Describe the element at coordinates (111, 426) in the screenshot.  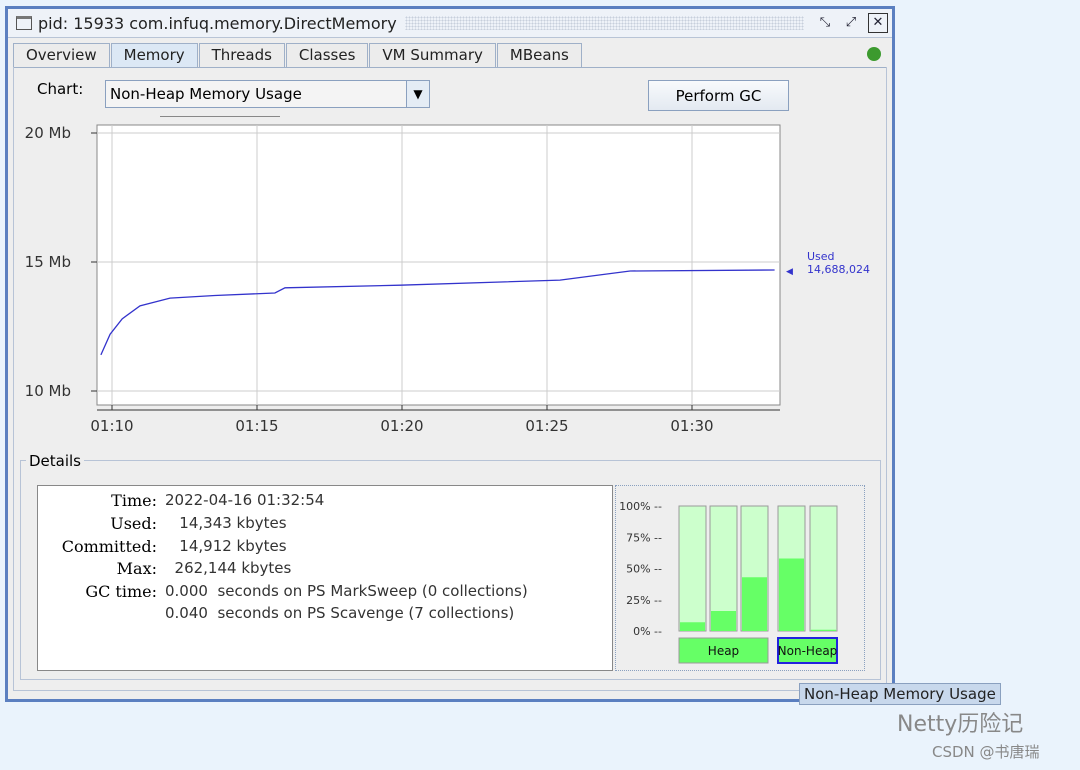
I see `x-tick-label: 01:10` at that location.